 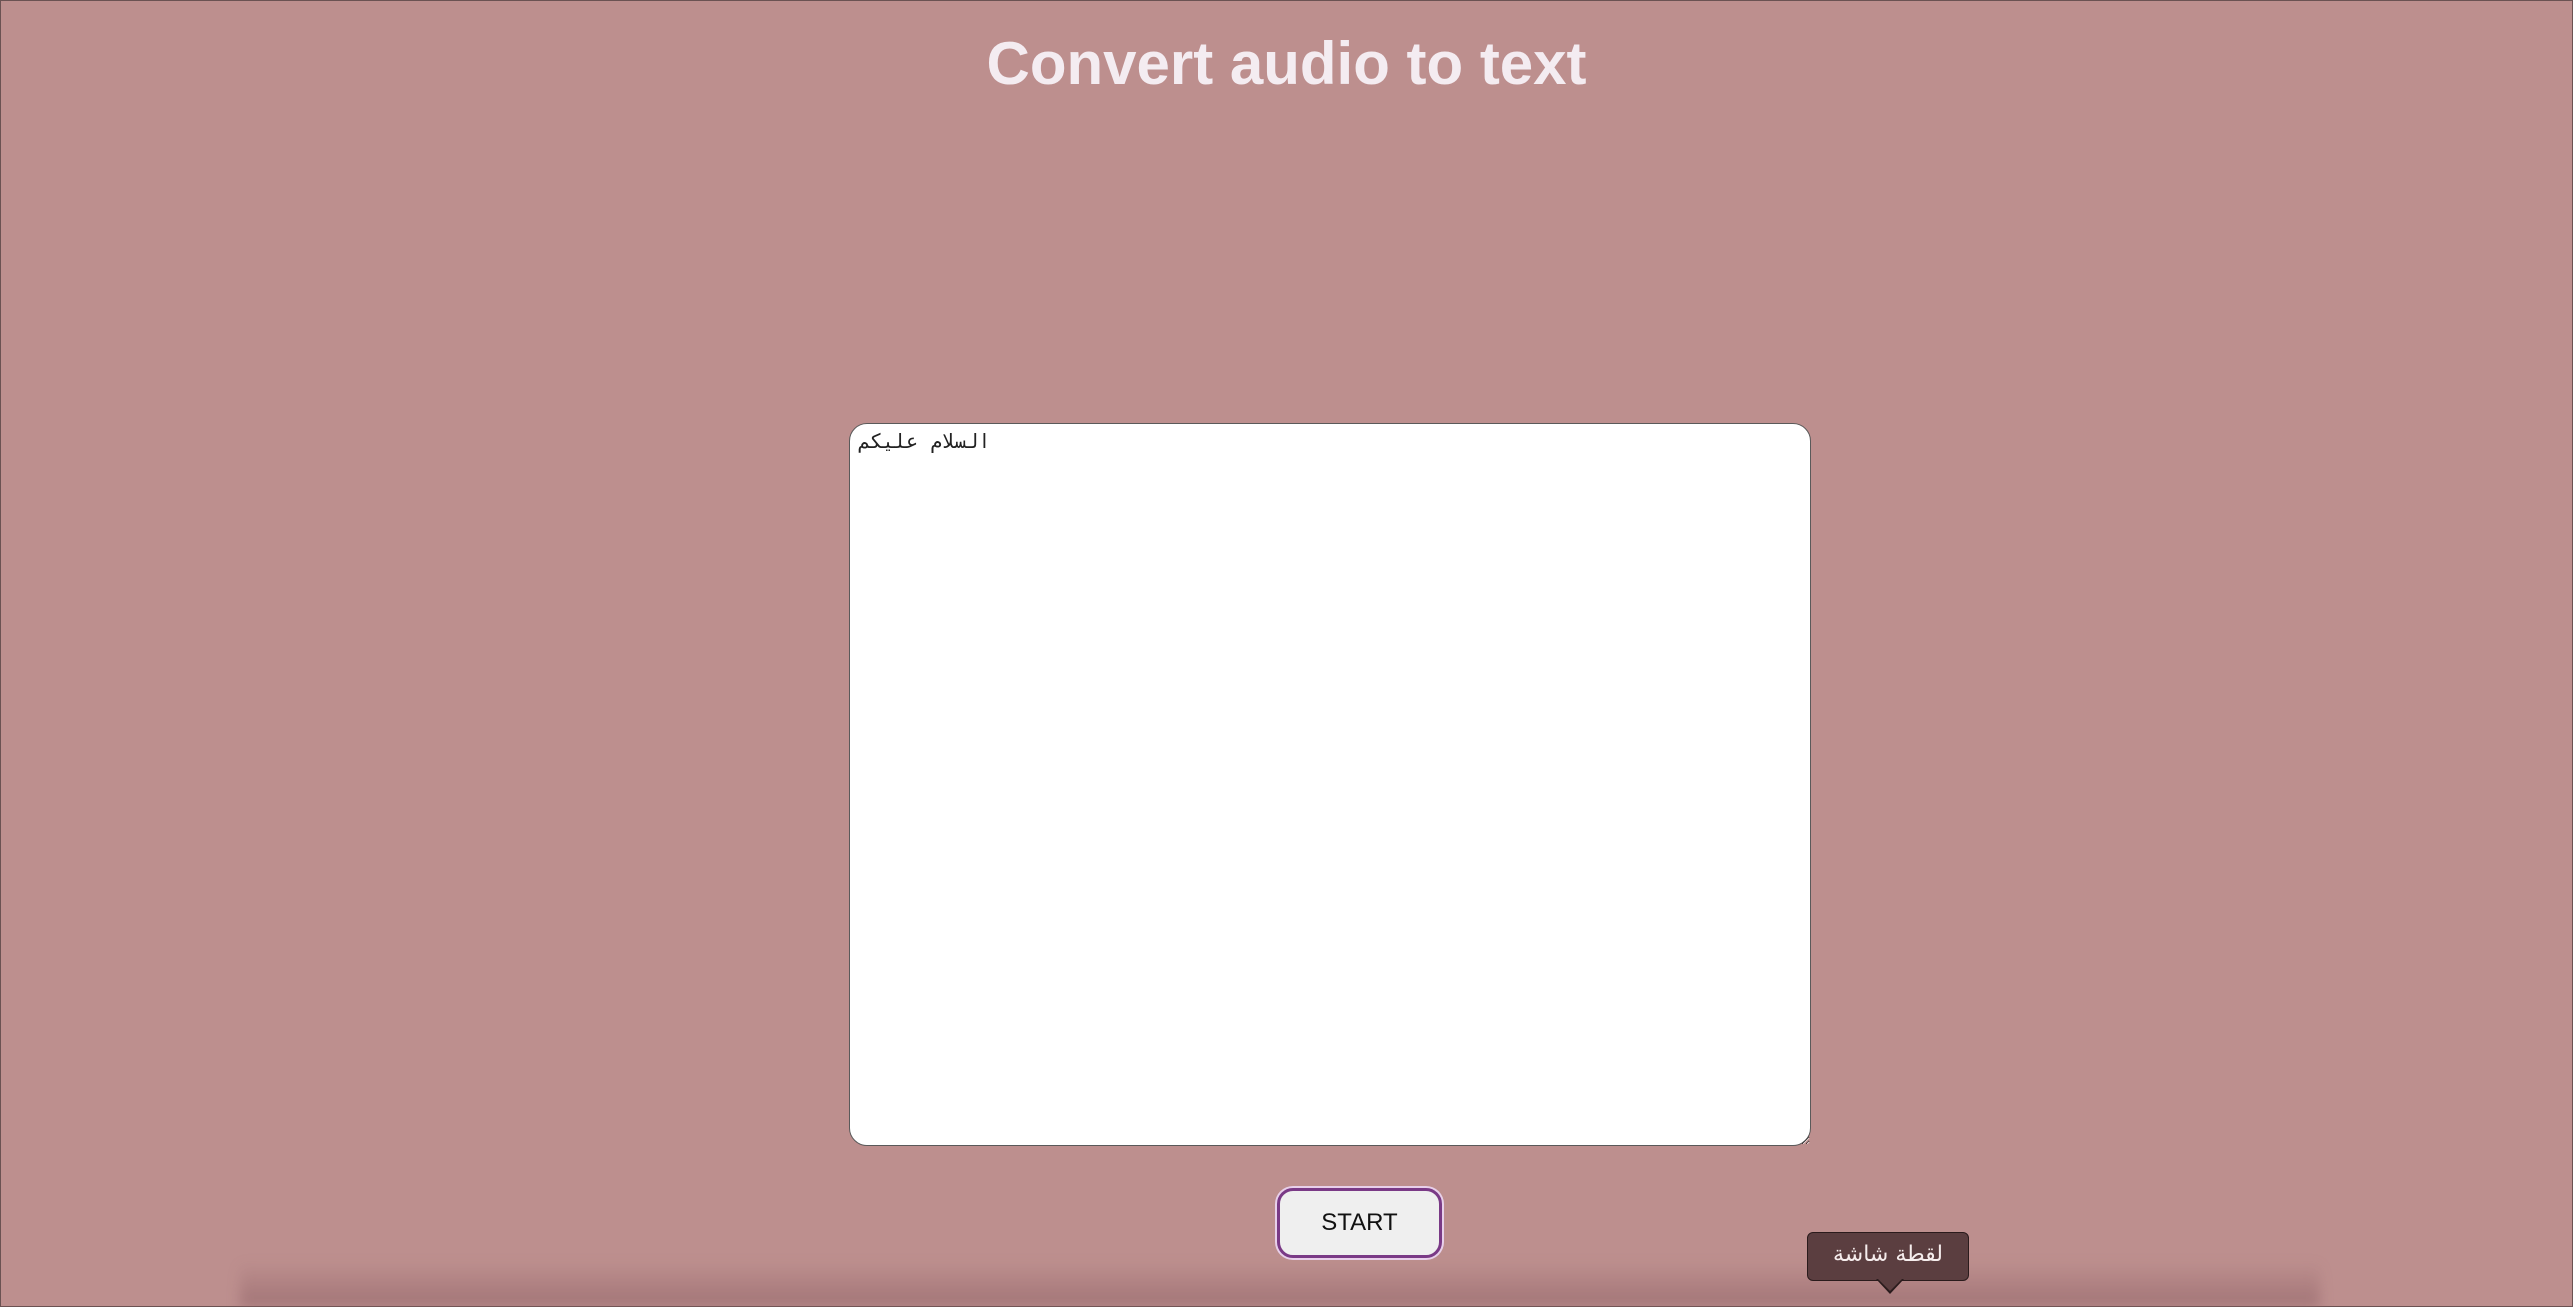 I want to click on page-title: Convert audio to text, so click(x=1286, y=63).